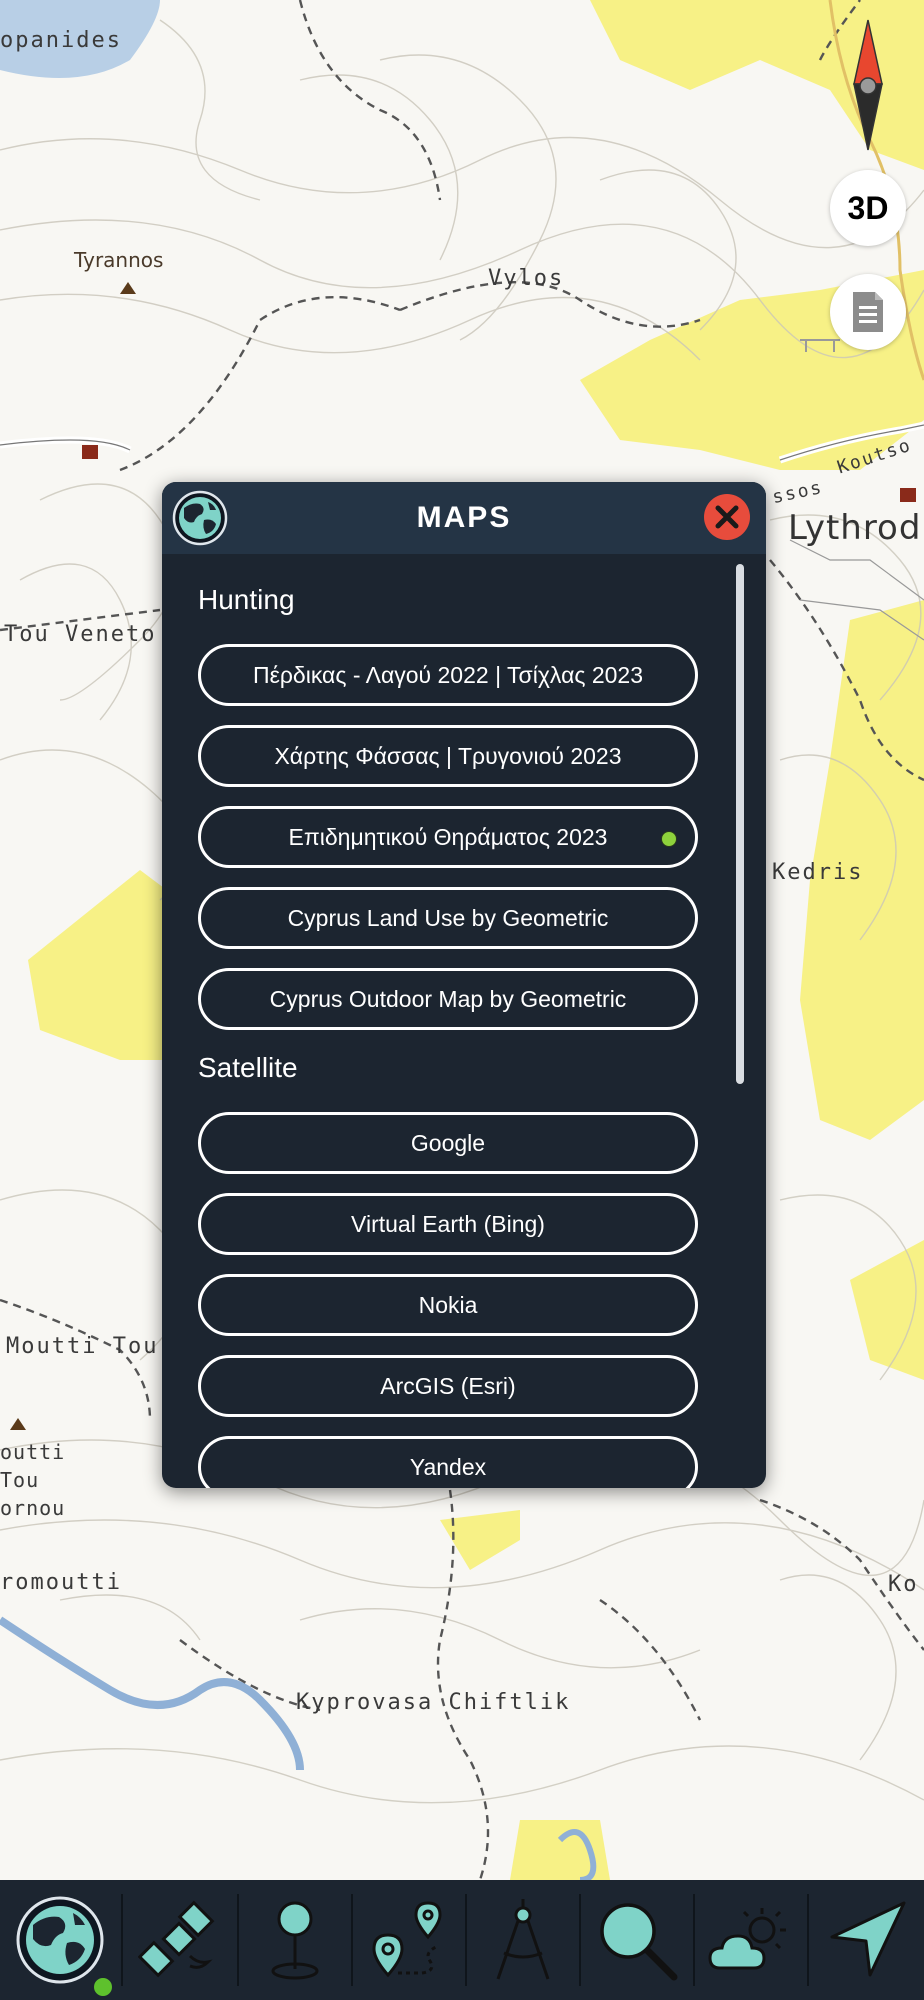 This screenshot has width=924, height=2000. I want to click on place-label: Tou, so click(20, 1480).